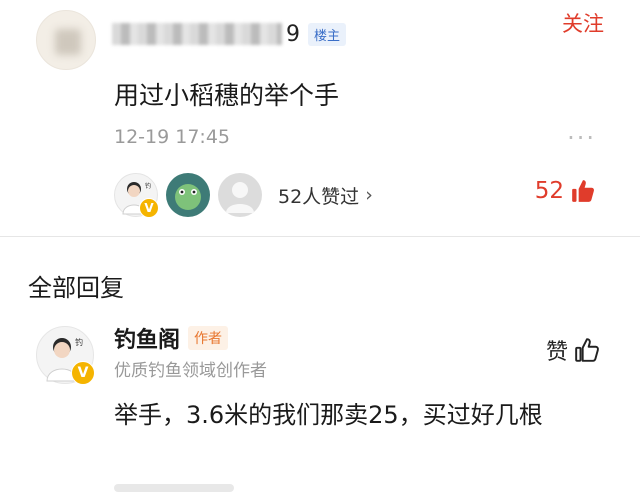 The height and width of the screenshot is (492, 640). I want to click on reply-username: 钓鱼阁, so click(147, 338).